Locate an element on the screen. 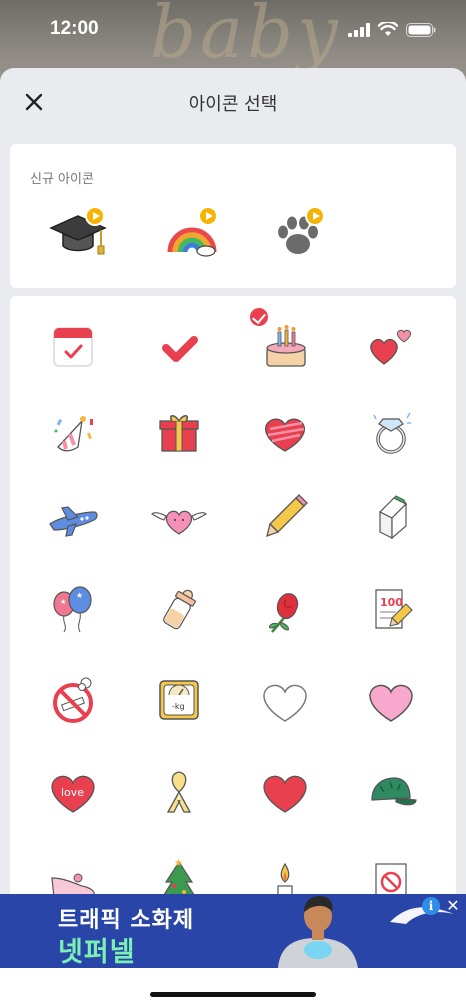 Image resolution: width=466 pixels, height=1008 pixels. icon-cell-striped-heart is located at coordinates (285, 432).